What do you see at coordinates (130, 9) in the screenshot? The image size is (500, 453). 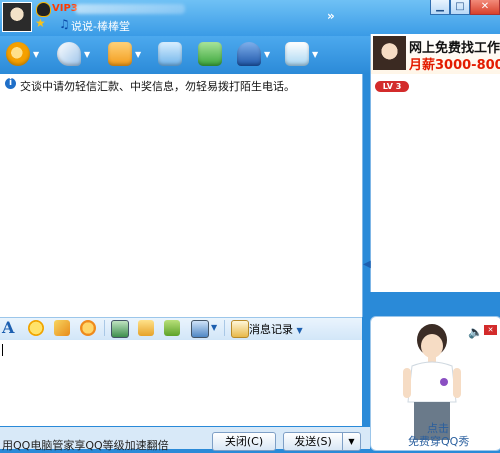 I see `contact-name-blurred` at bounding box center [130, 9].